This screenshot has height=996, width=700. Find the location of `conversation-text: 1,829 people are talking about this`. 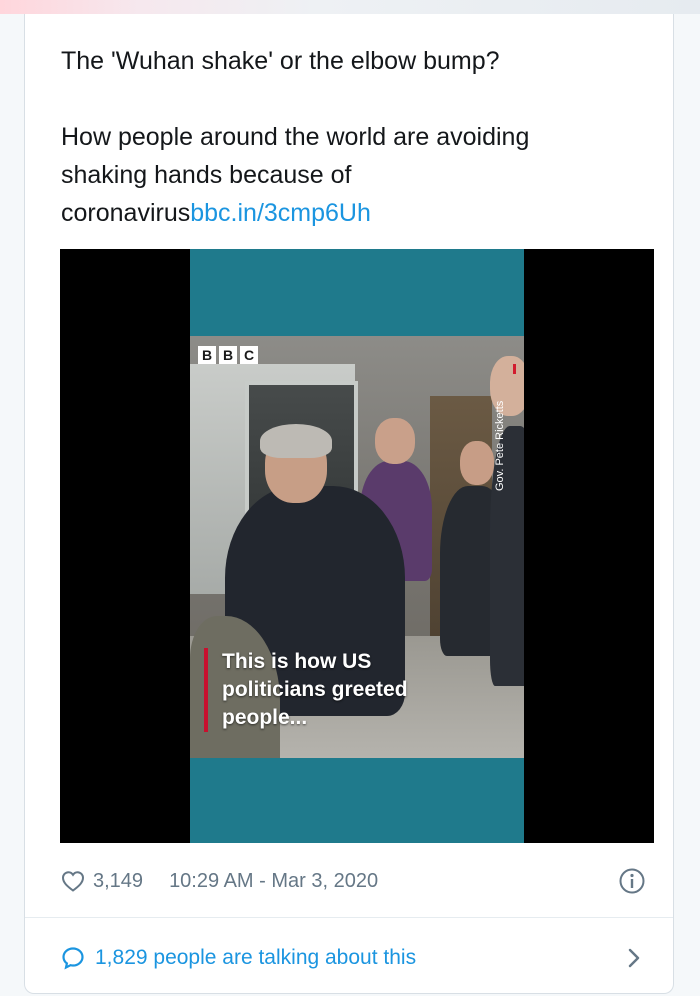

conversation-text: 1,829 people are talking about this is located at coordinates (256, 957).